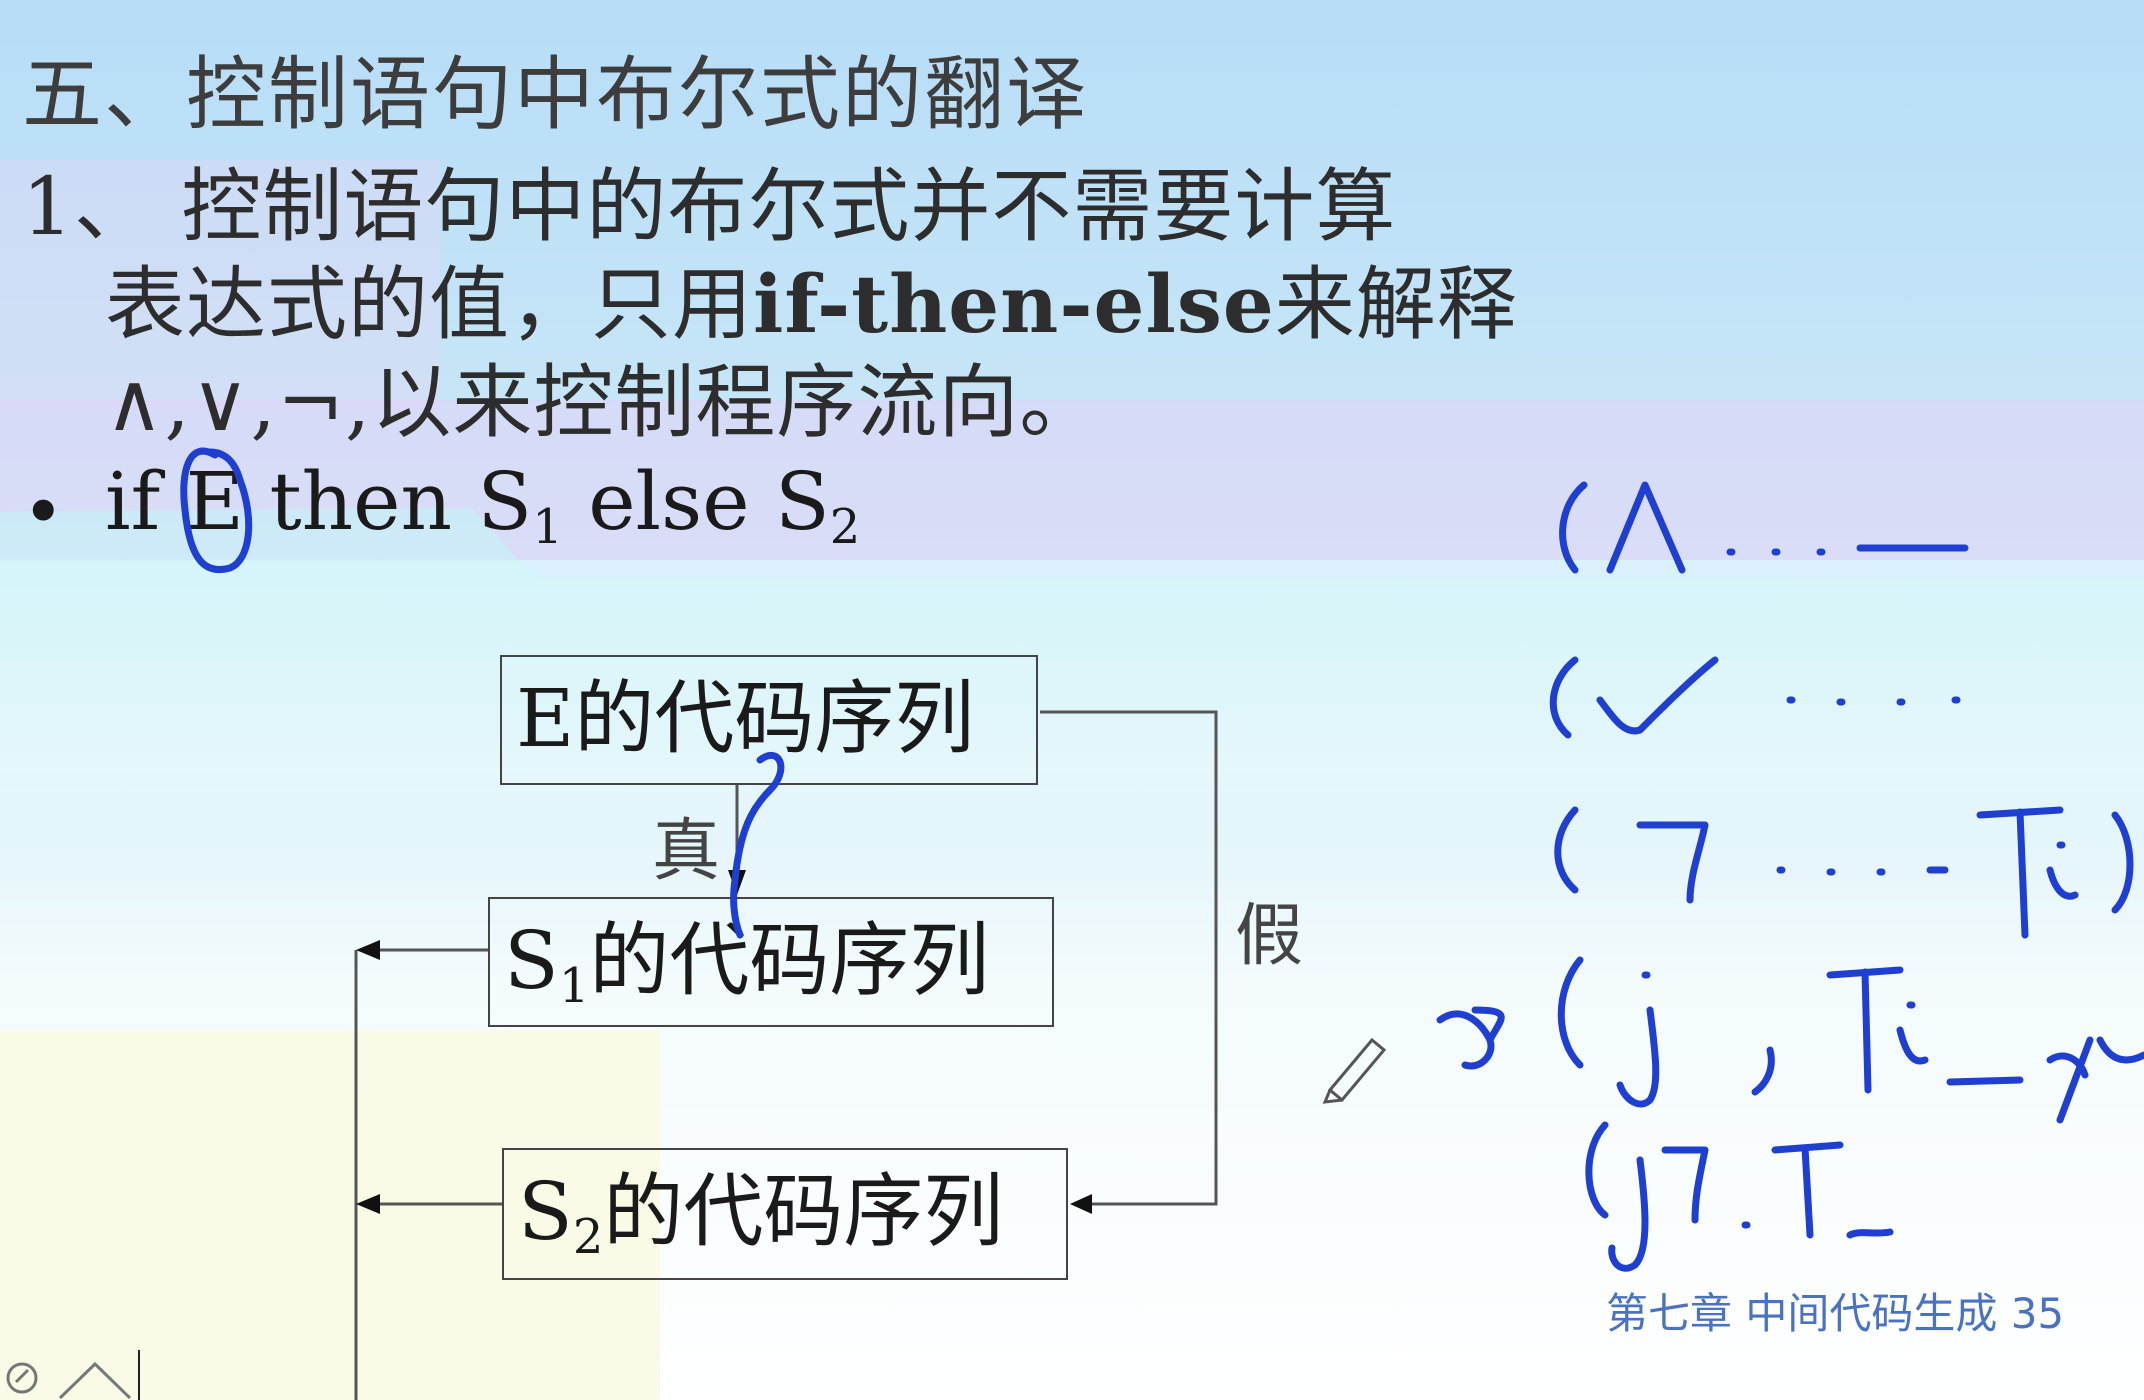 This screenshot has width=2144, height=1400. I want to click on annotation-xk, so click(2095, 1080).